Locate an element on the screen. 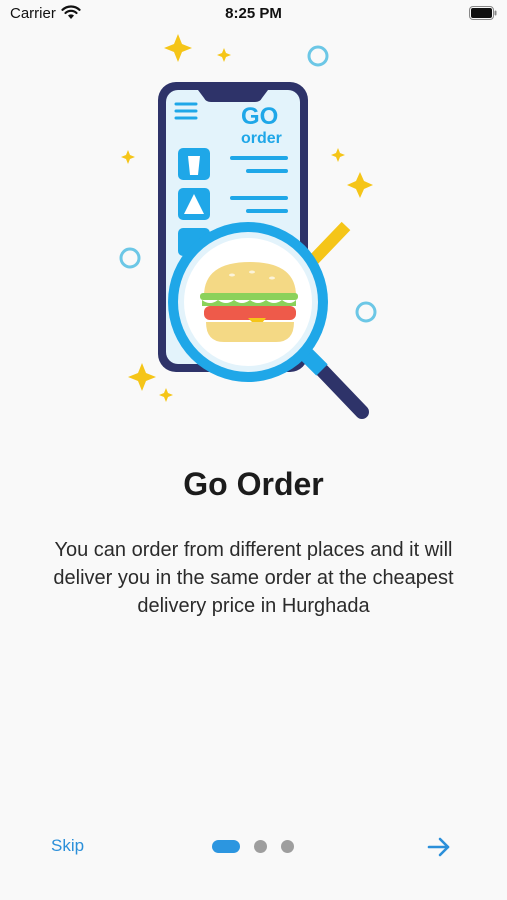 Image resolution: width=507 pixels, height=900 pixels. arrow-right-icon is located at coordinates (438, 847).